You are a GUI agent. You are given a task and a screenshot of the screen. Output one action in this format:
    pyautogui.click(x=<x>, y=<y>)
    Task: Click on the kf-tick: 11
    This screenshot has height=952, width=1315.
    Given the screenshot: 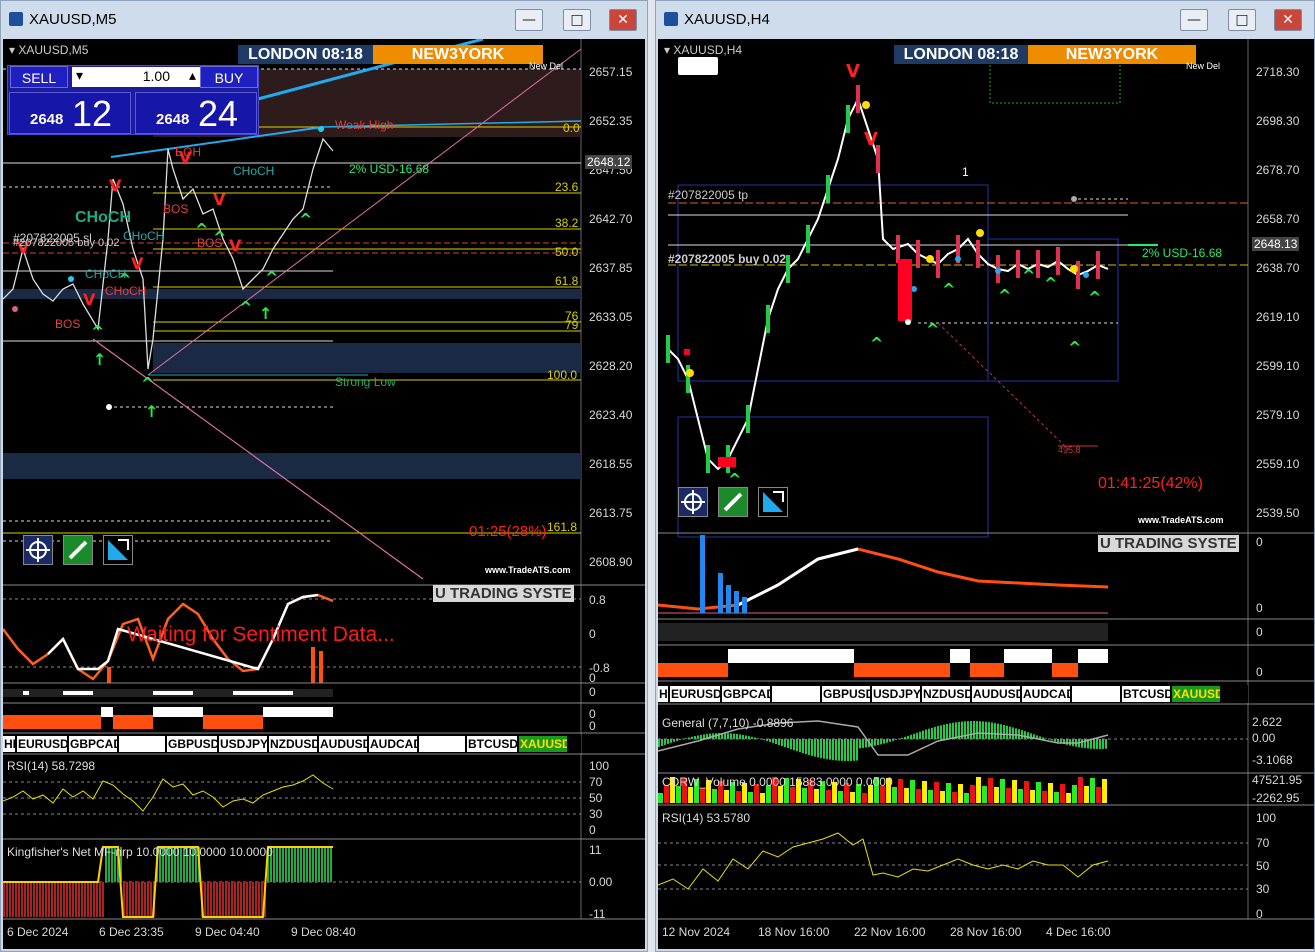 What is the action you would take?
    pyautogui.click(x=595, y=850)
    